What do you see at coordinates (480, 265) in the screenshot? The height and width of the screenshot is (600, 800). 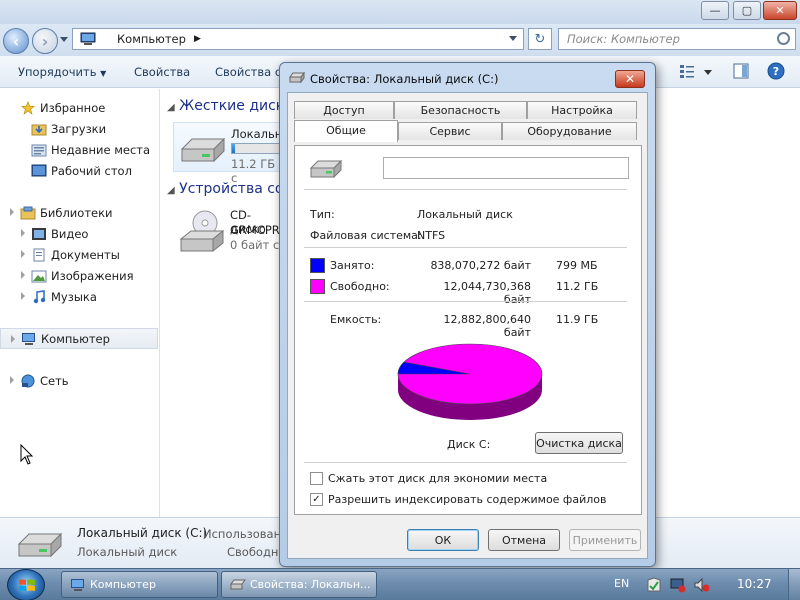 I see `used-bytes: 838,070,272 байт` at bounding box center [480, 265].